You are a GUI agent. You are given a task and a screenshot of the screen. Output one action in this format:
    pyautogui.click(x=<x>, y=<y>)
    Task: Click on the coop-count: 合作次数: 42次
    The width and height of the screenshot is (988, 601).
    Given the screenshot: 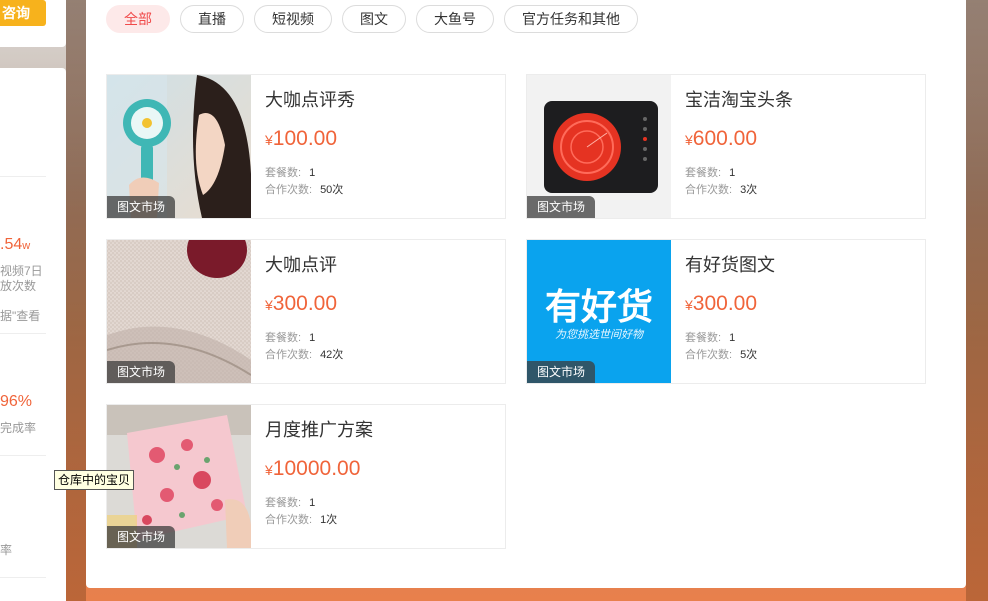 What is the action you would take?
    pyautogui.click(x=304, y=354)
    